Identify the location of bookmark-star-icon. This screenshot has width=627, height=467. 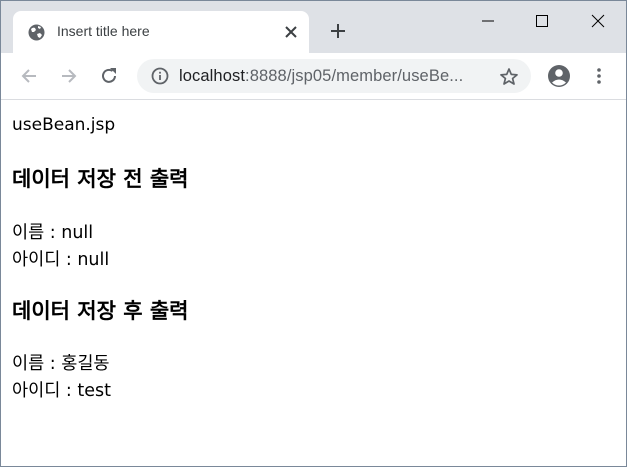
(509, 77).